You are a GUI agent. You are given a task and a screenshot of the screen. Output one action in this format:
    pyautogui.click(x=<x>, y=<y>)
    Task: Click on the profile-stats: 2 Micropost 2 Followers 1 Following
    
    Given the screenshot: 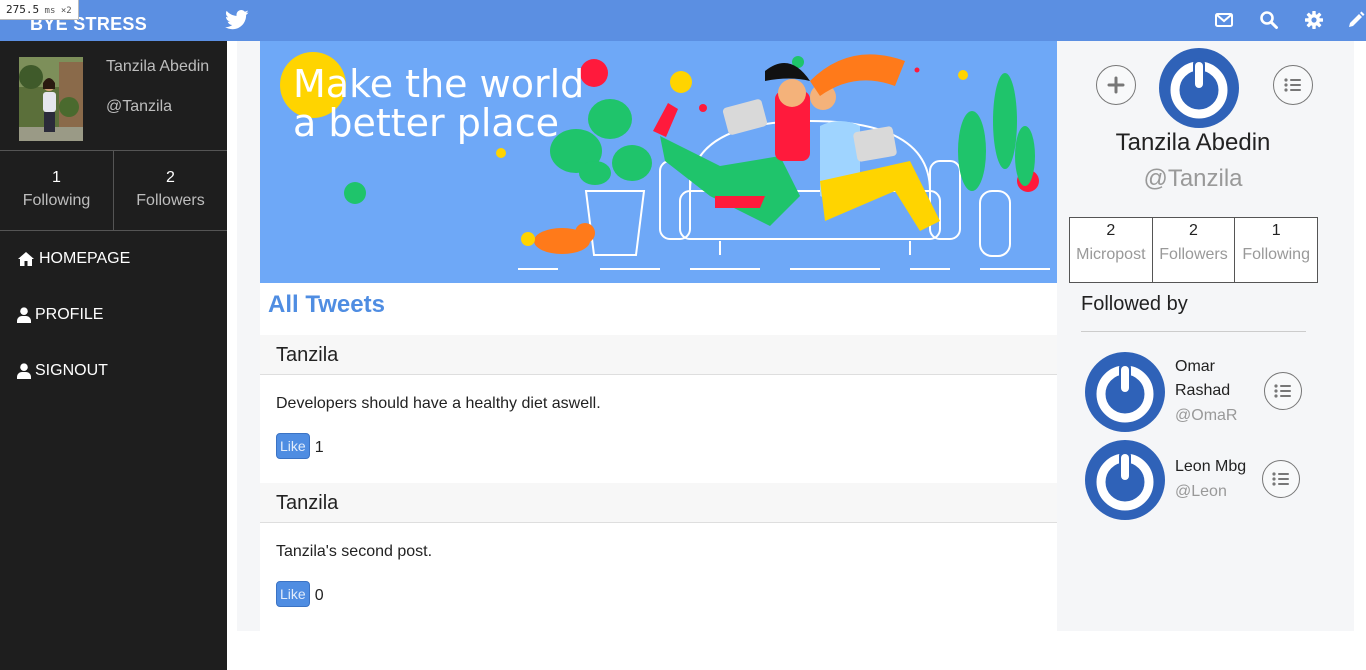 What is the action you would take?
    pyautogui.click(x=1193, y=250)
    